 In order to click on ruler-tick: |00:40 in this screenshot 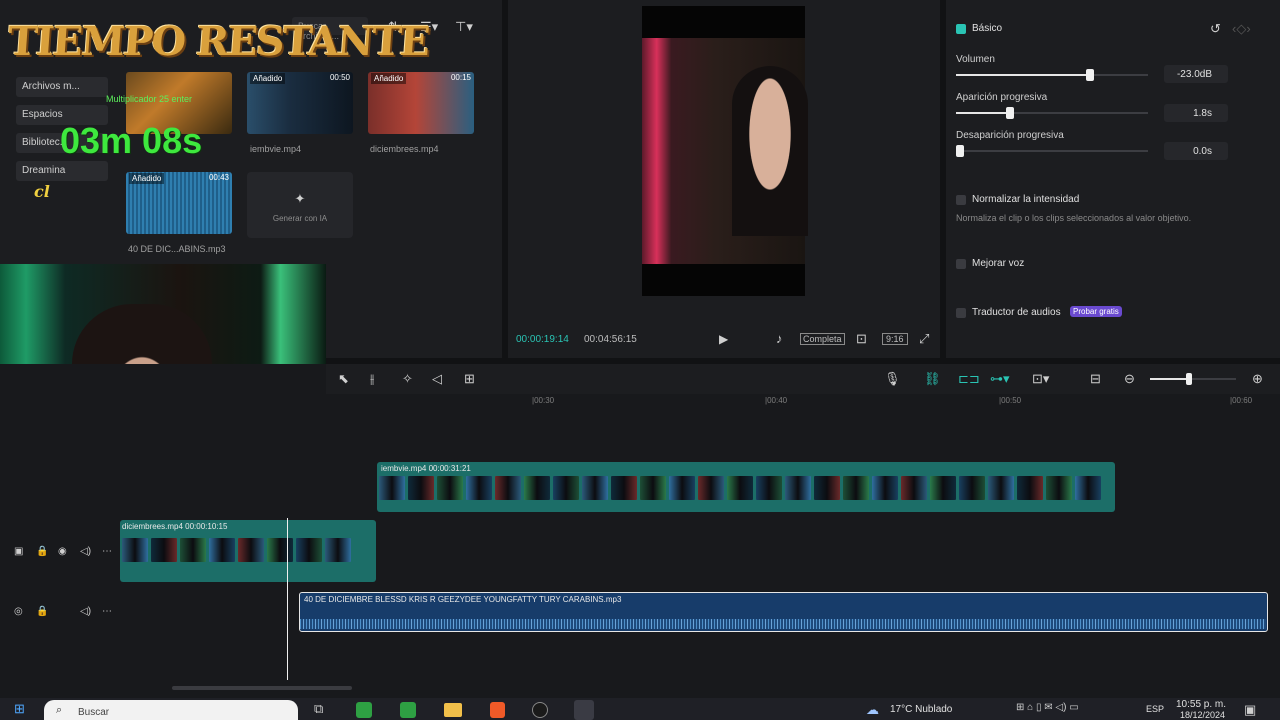, I will do `click(776, 400)`.